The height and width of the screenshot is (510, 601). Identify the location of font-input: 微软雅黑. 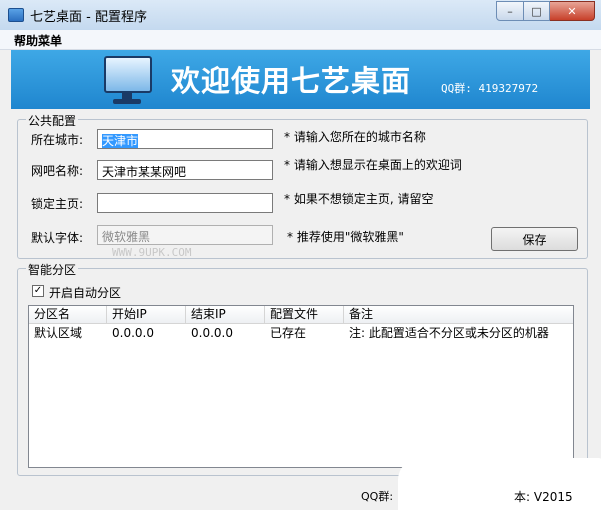
(185, 235).